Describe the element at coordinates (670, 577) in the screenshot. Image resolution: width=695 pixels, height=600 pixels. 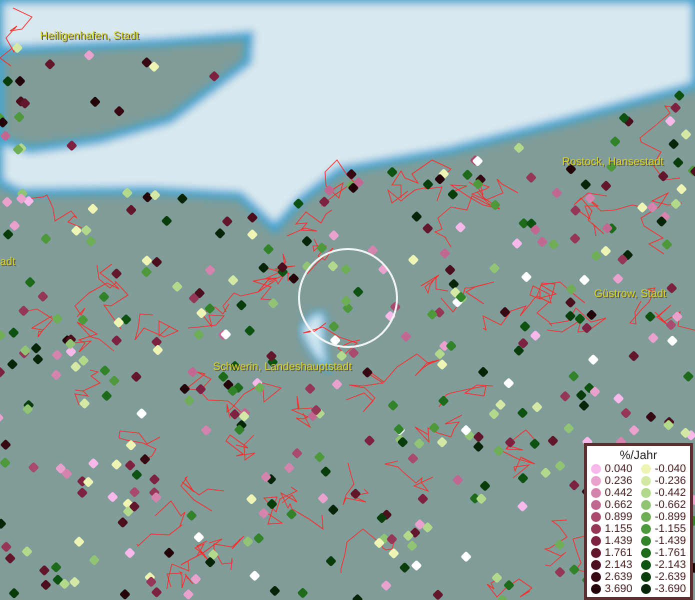
I see `legend-value: -2.639` at that location.